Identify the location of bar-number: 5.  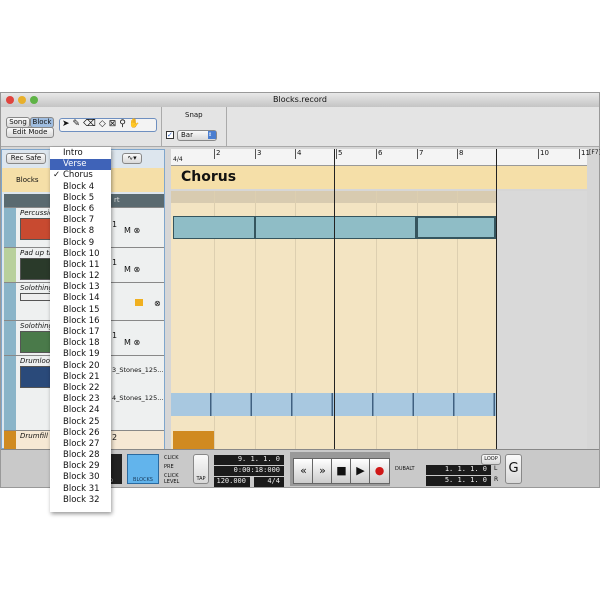
(339, 154).